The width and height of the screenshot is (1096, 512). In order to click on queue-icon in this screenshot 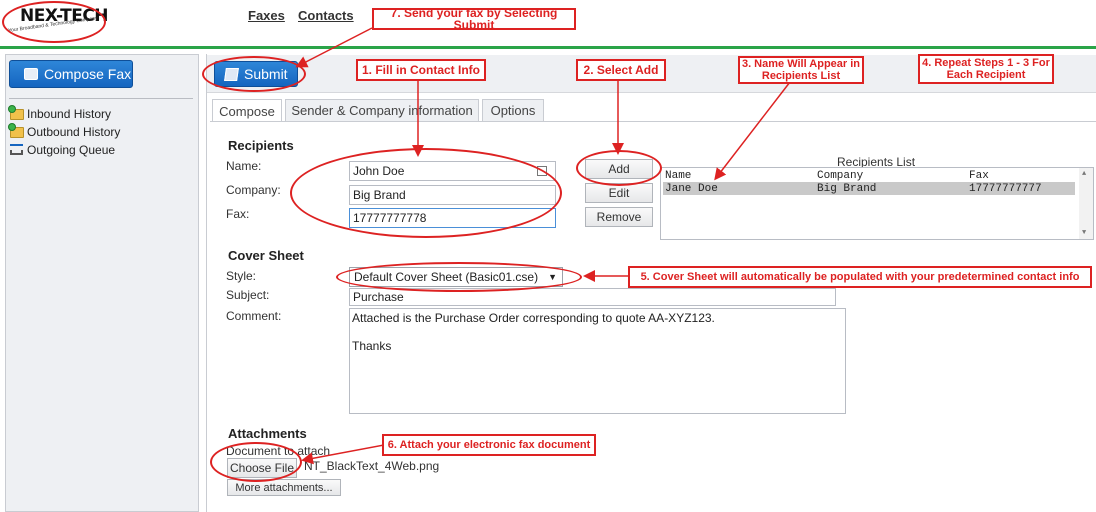, I will do `click(17, 150)`.